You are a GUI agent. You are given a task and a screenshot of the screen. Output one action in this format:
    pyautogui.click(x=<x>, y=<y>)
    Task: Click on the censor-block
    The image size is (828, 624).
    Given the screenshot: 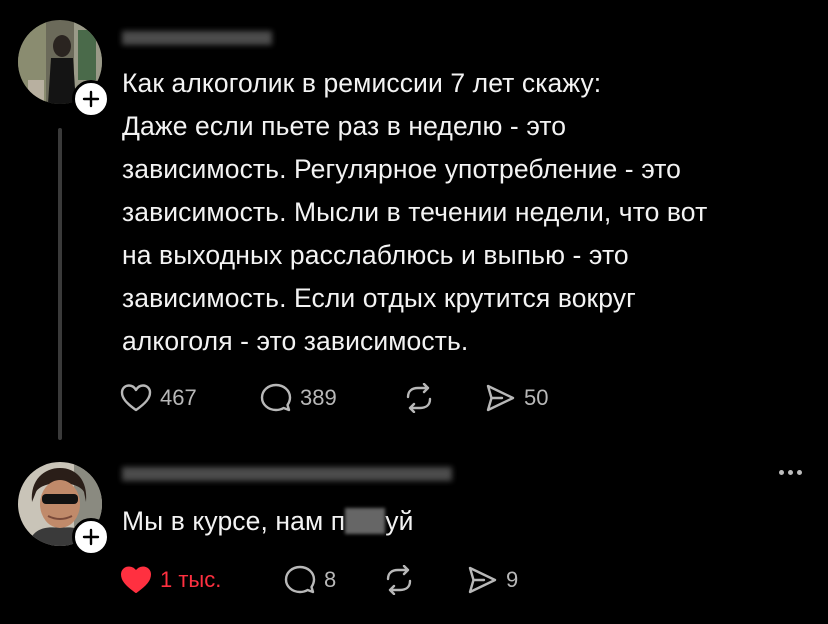 What is the action you would take?
    pyautogui.click(x=365, y=521)
    